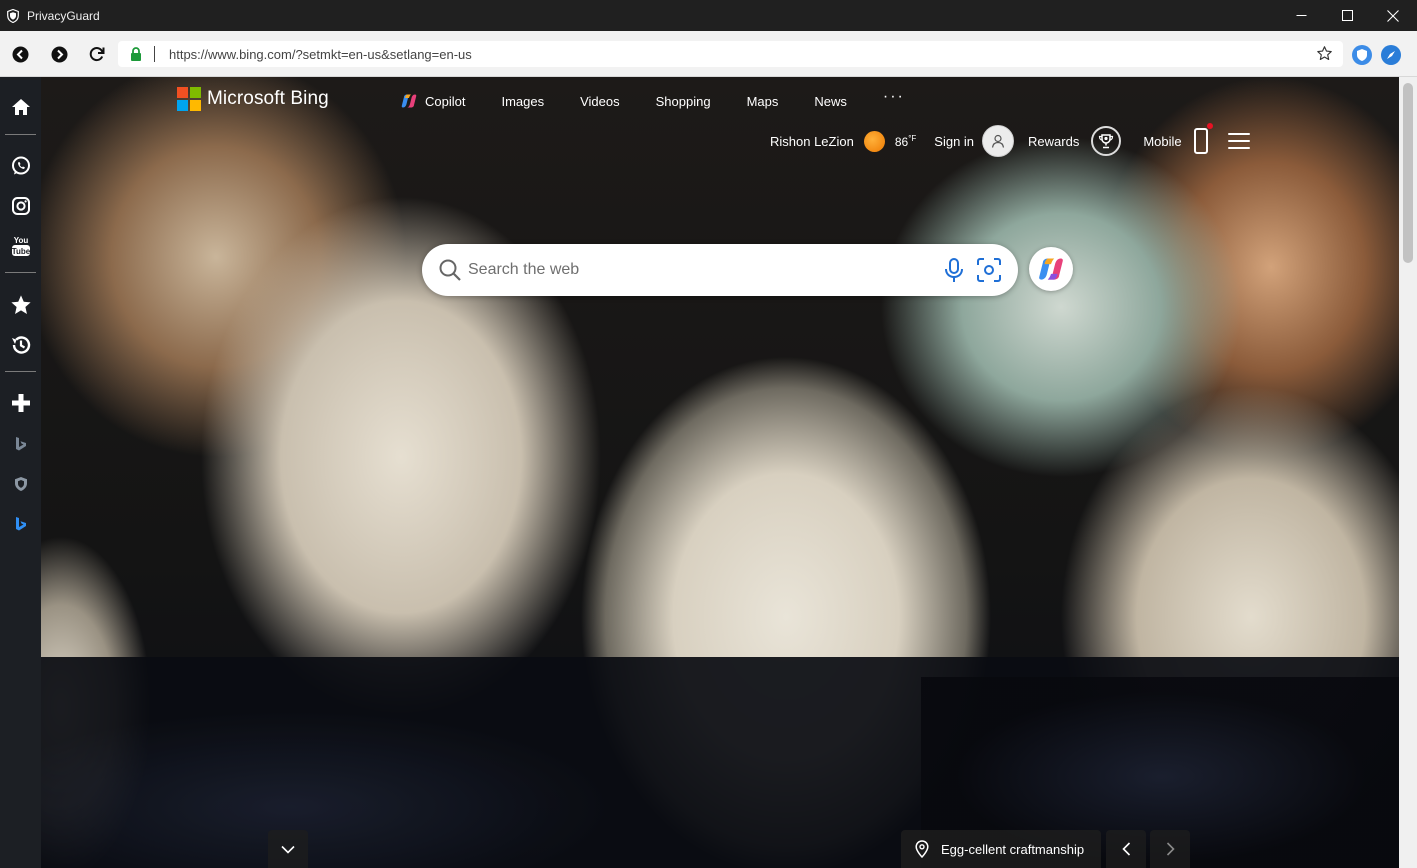  Describe the element at coordinates (189, 99) in the screenshot. I see `microsoft-logo-icon` at that location.